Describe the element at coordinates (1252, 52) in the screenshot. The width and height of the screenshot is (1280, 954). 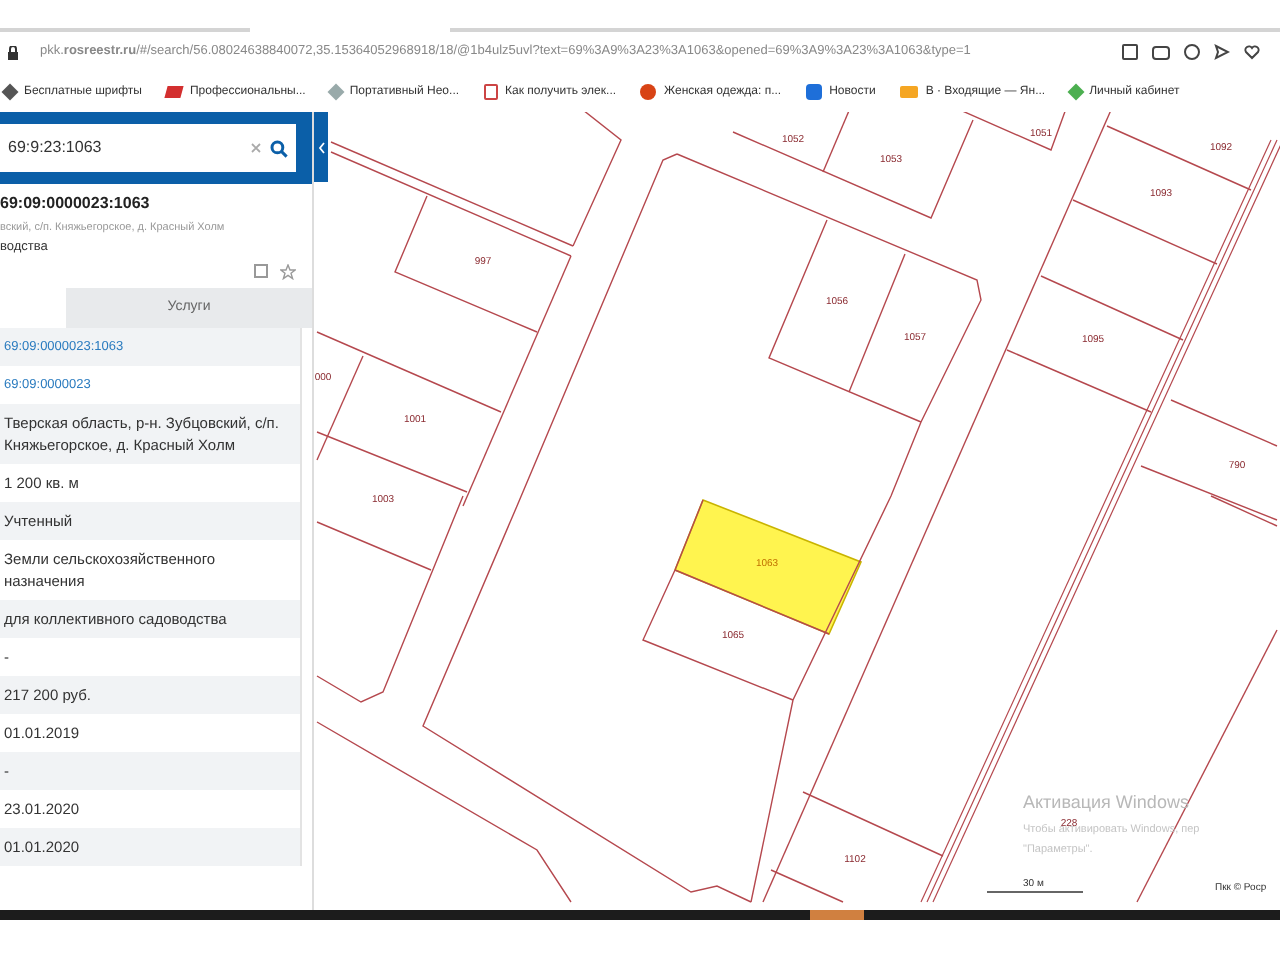
I see `heart-icon` at that location.